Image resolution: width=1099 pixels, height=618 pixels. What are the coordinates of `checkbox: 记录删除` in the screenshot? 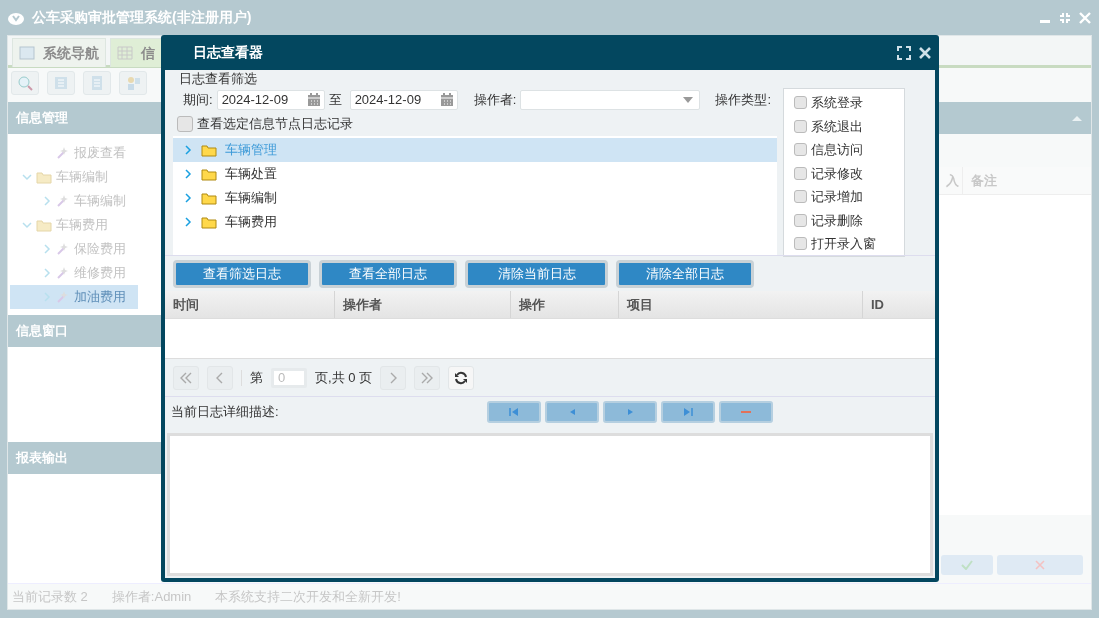 It's located at (849, 220).